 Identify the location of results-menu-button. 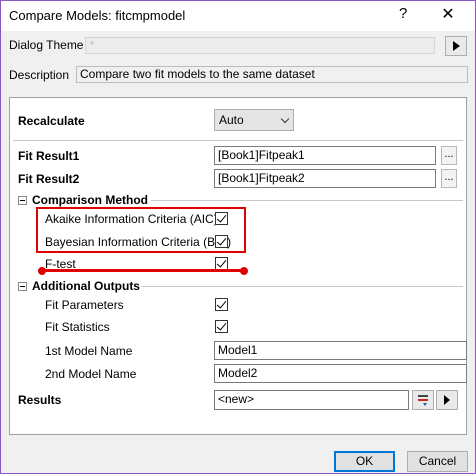
(447, 400).